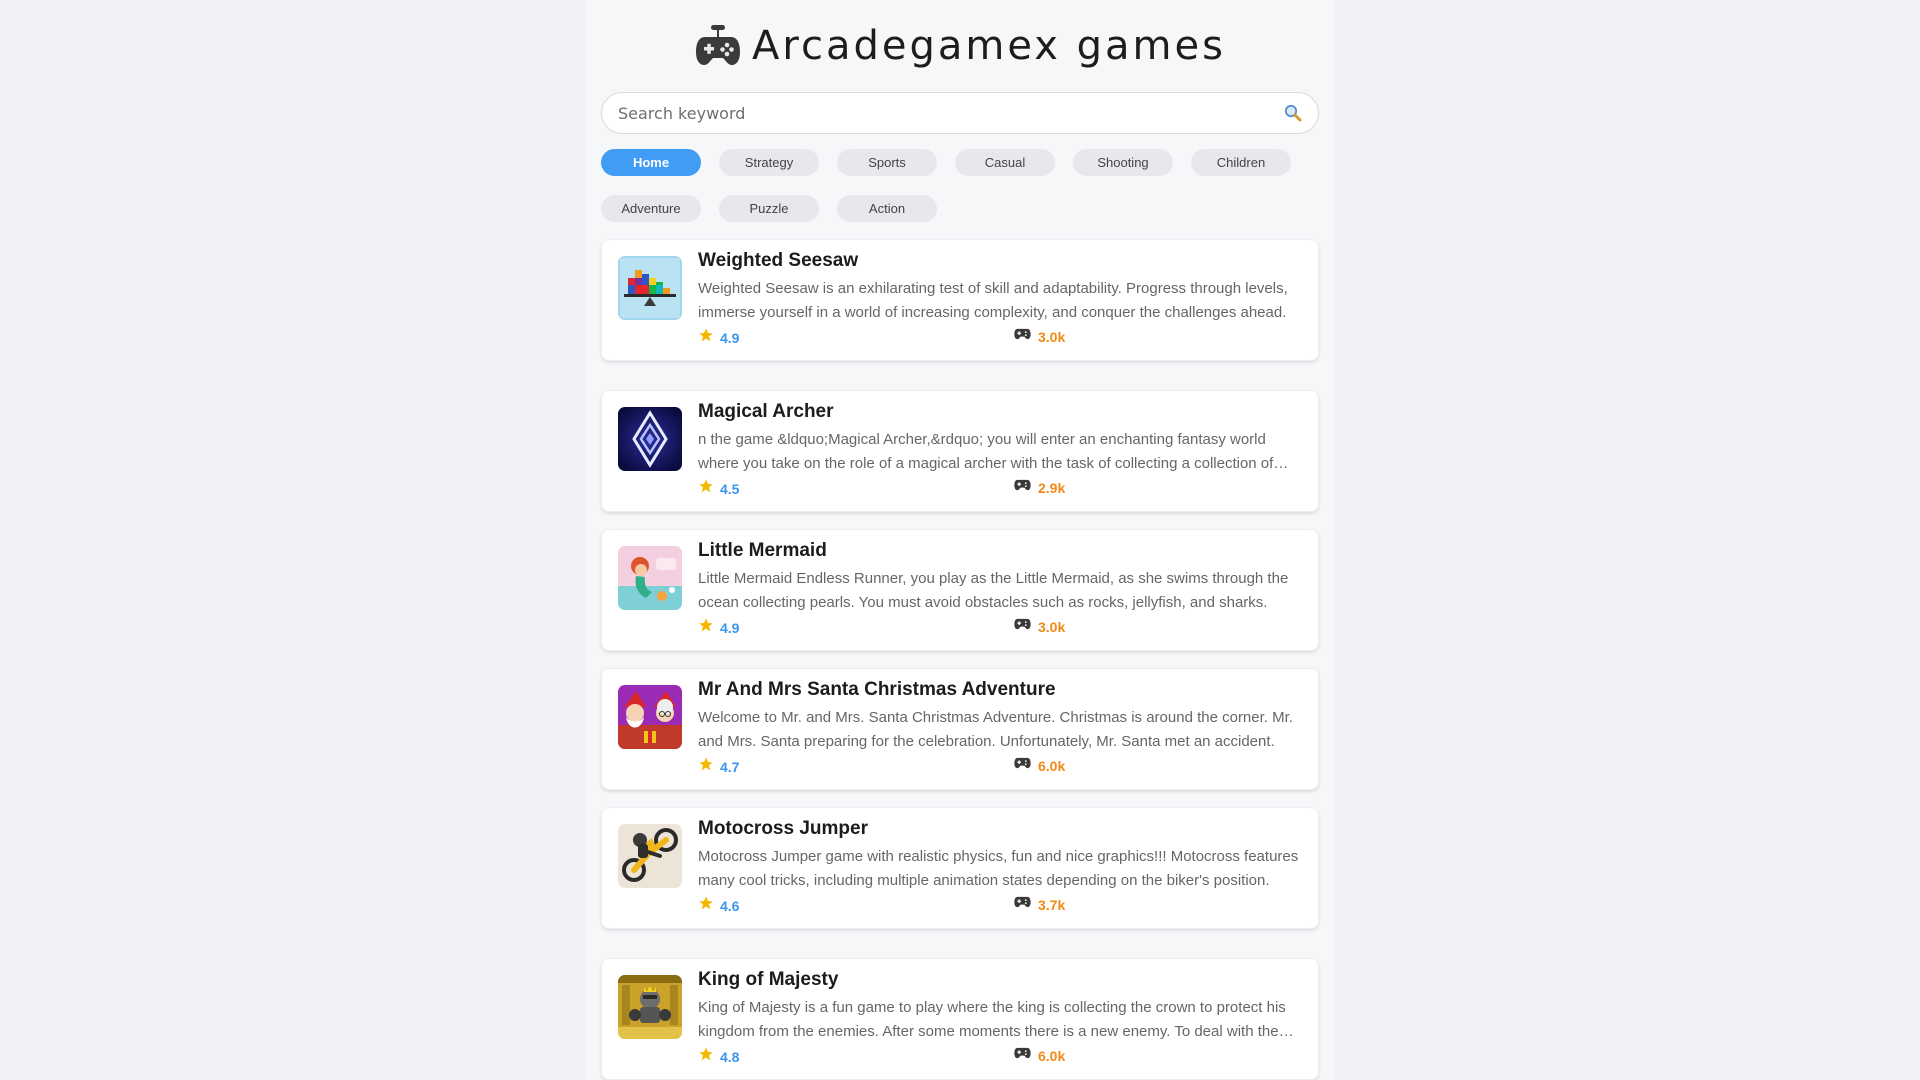  I want to click on king-knight-thumbnail, so click(650, 1007).